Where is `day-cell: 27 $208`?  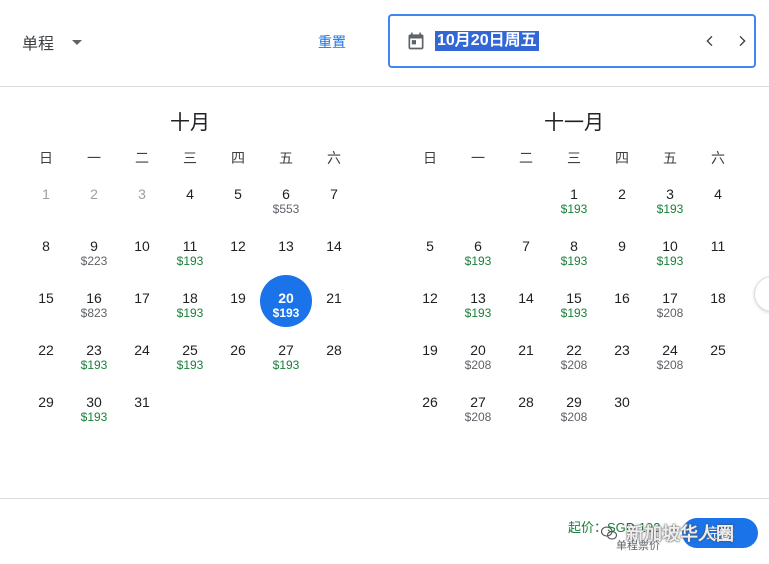
day-cell: 27 $208 is located at coordinates (478, 410).